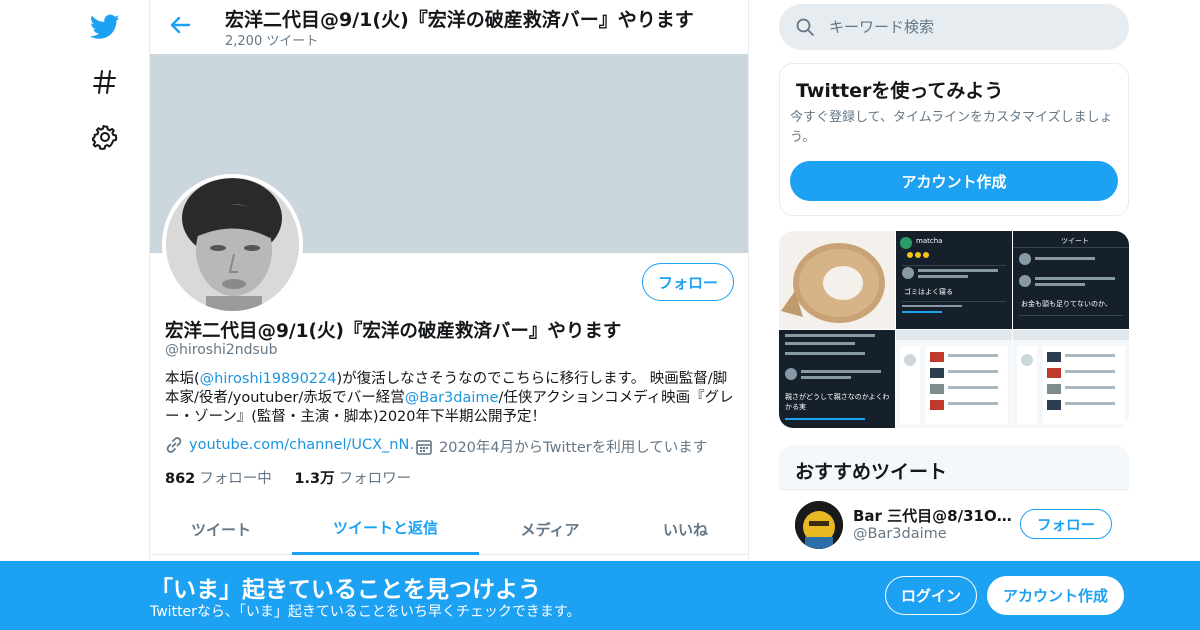 This screenshot has width=1200, height=630. What do you see at coordinates (235, 479) in the screenshot?
I see `following-label: フォロー中` at bounding box center [235, 479].